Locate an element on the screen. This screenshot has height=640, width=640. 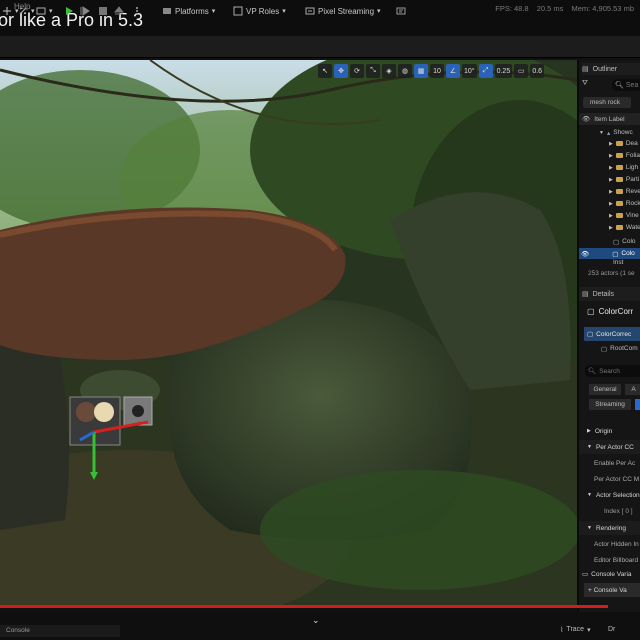
filter-tab-general: General is located at coordinates (605, 389).